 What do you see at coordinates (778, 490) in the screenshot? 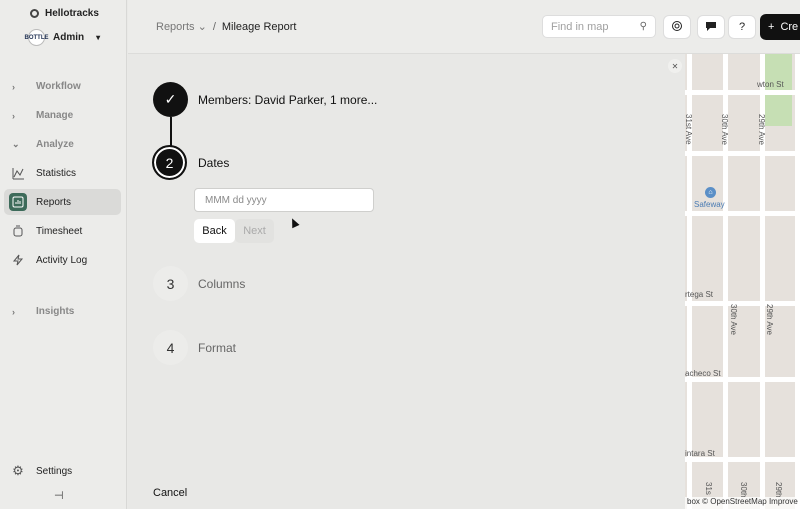
I see `map-label: 29th` at bounding box center [778, 490].